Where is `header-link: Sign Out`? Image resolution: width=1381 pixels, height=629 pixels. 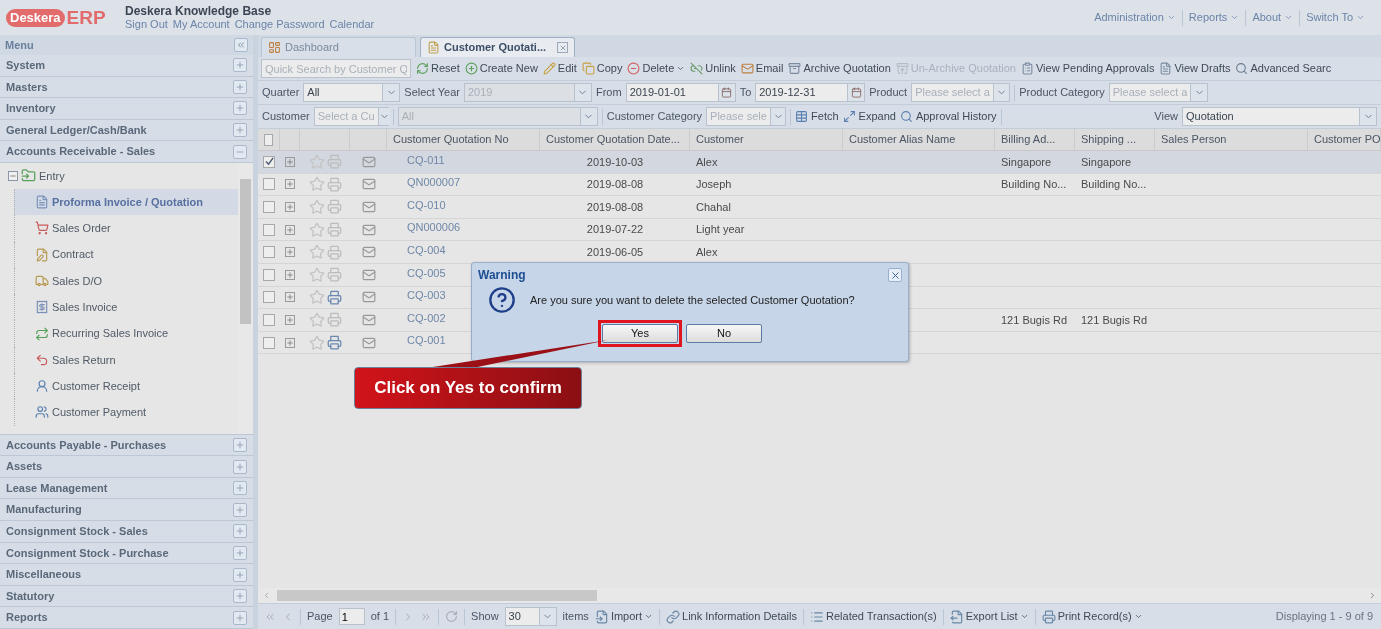 header-link: Sign Out is located at coordinates (146, 24).